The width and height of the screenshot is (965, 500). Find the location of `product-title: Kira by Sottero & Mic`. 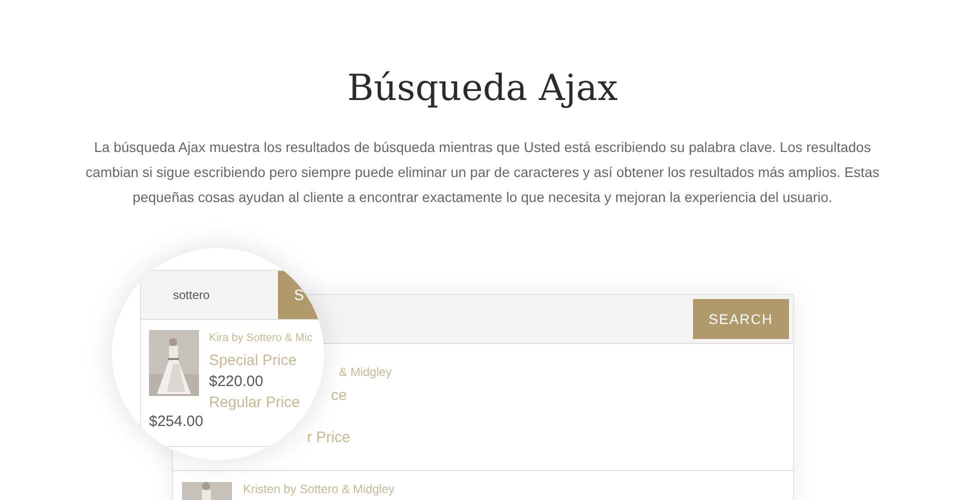

product-title: Kira by Sottero & Mic is located at coordinates (260, 338).